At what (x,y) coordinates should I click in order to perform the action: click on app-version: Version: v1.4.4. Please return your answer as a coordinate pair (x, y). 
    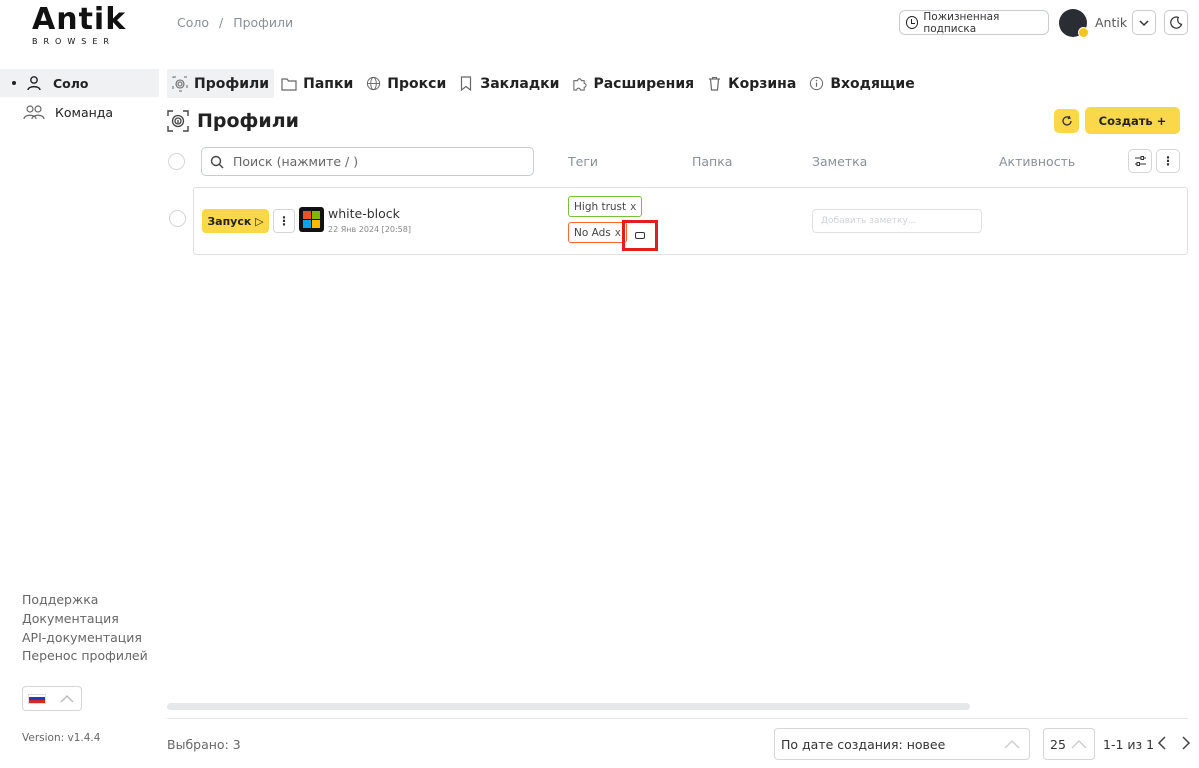
    Looking at the image, I should click on (61, 738).